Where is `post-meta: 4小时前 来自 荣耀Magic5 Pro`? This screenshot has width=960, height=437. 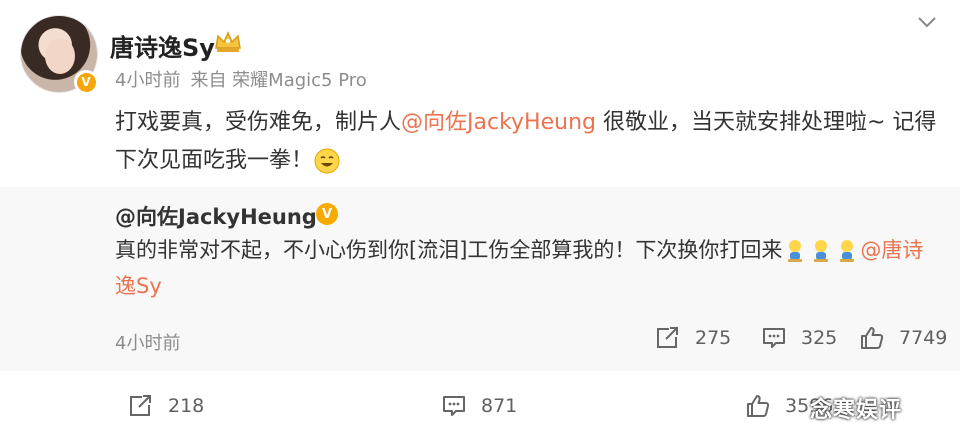
post-meta: 4小时前 来自 荣耀Magic5 Pro is located at coordinates (241, 79).